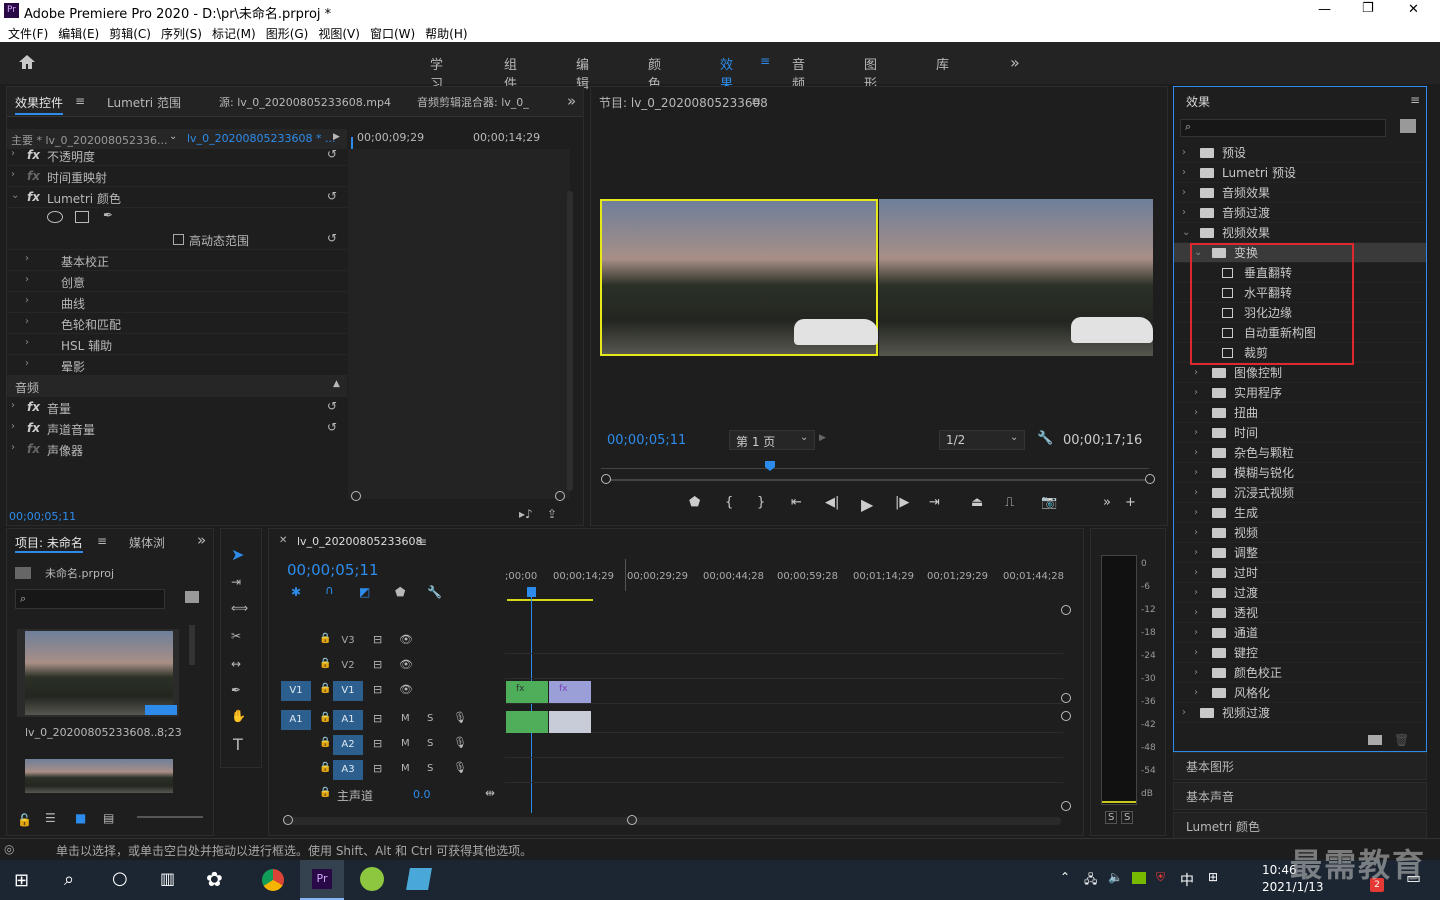 The width and height of the screenshot is (1440, 900). I want to click on mic-icon: 🎙, so click(460, 742).